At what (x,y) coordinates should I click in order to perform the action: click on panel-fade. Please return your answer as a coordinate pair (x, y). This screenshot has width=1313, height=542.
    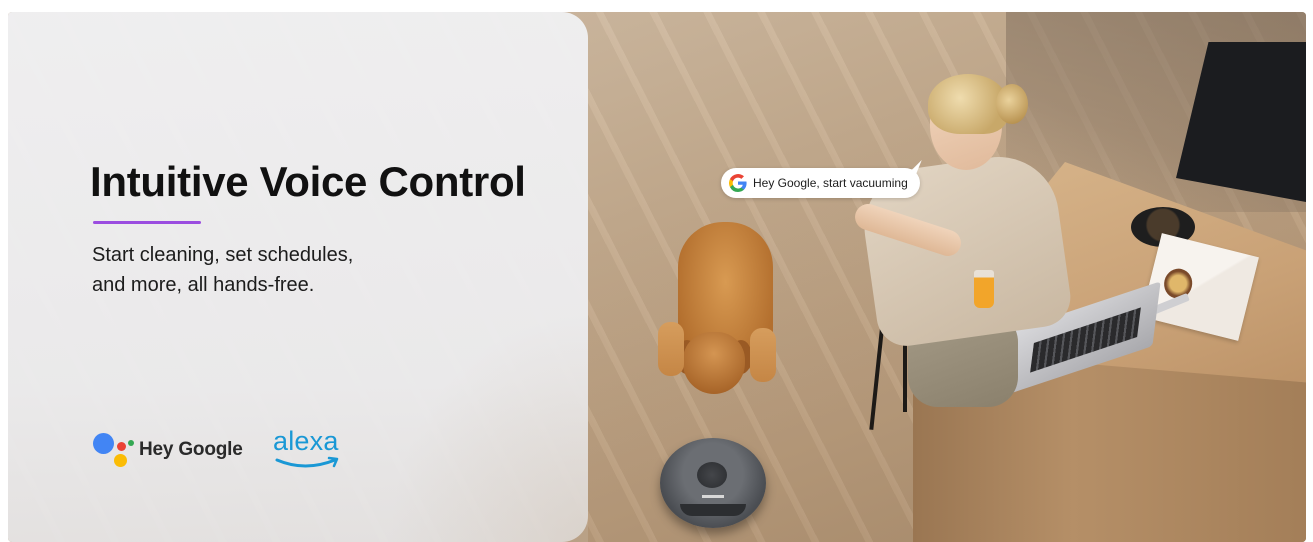
    Looking at the image, I should click on (488, 427).